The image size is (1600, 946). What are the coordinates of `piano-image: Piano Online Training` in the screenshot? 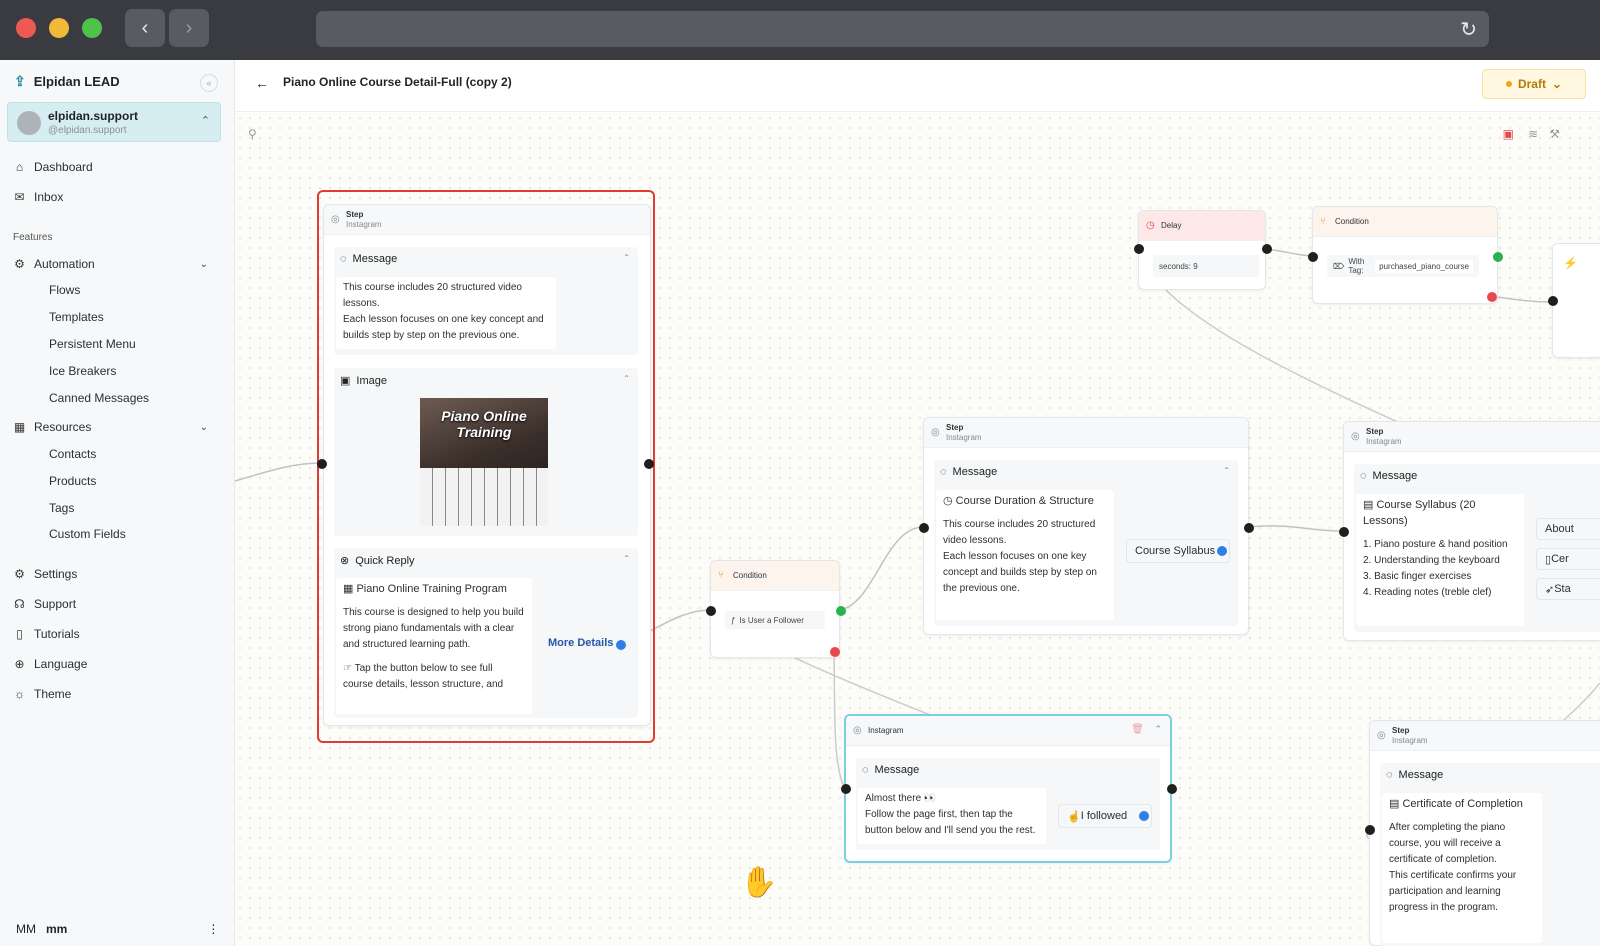 It's located at (484, 462).